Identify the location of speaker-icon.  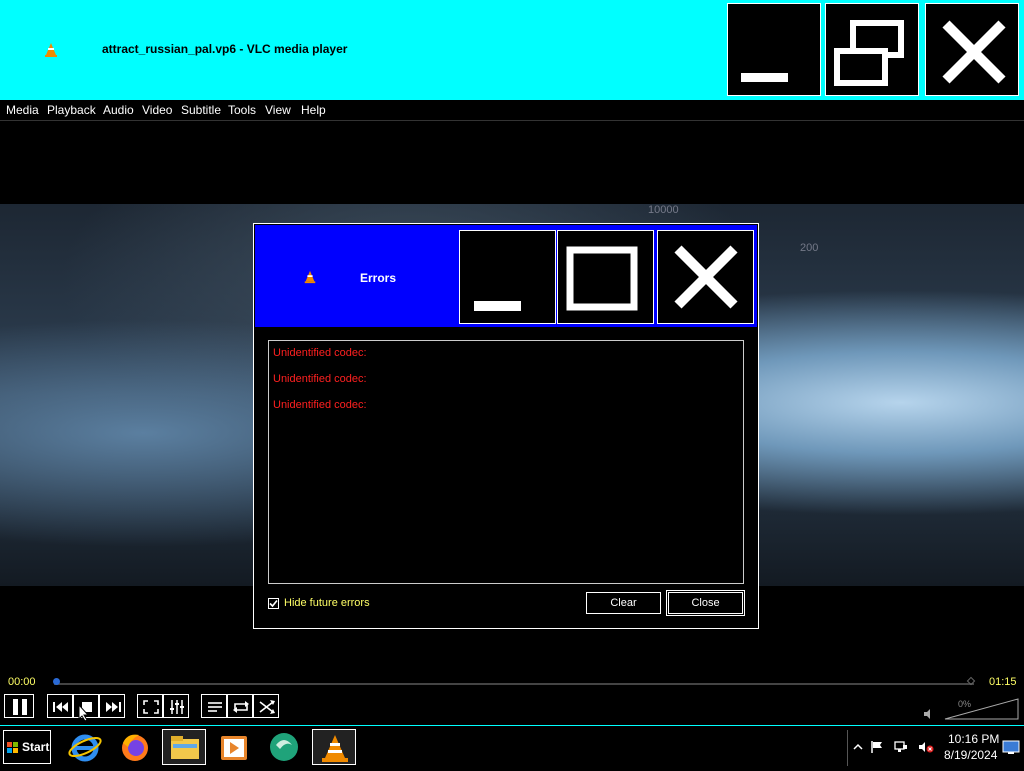
(928, 714).